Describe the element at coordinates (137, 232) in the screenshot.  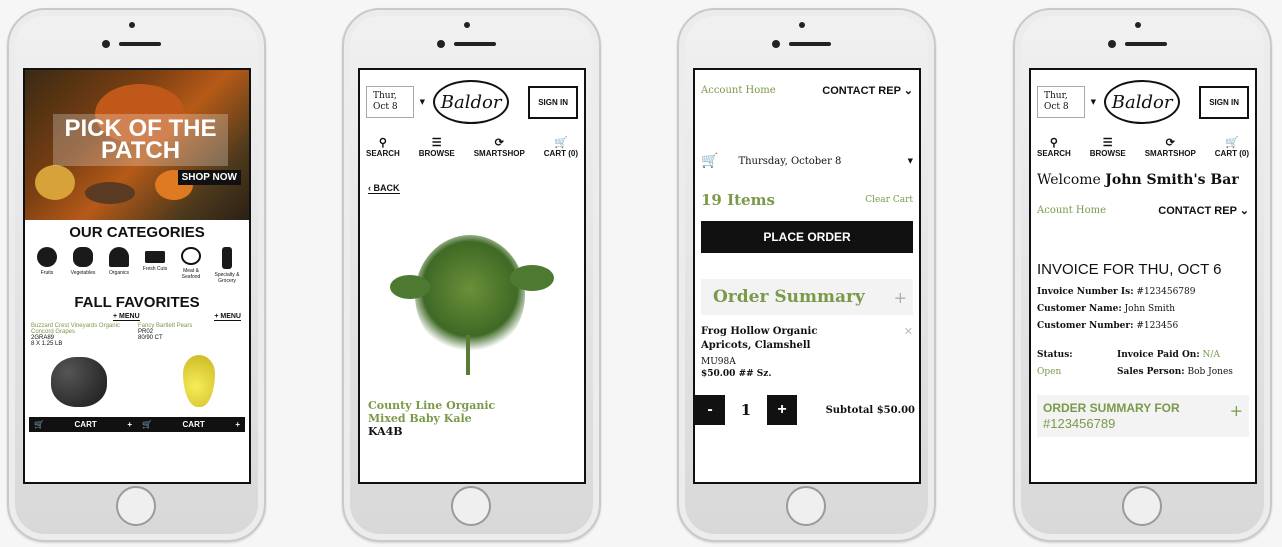
I see `categories-heading: OUR CATEGORIES` at that location.